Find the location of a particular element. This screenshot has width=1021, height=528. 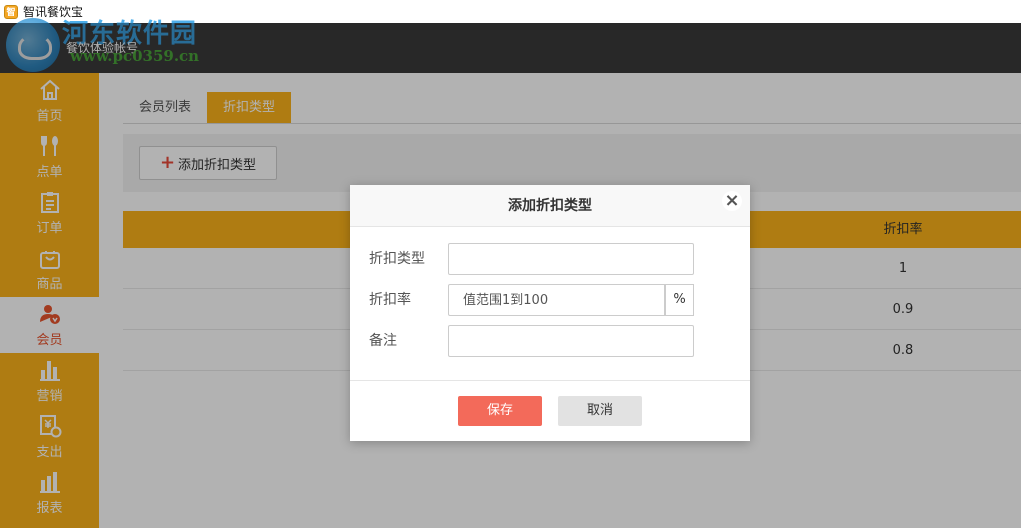

note-input is located at coordinates (571, 341).